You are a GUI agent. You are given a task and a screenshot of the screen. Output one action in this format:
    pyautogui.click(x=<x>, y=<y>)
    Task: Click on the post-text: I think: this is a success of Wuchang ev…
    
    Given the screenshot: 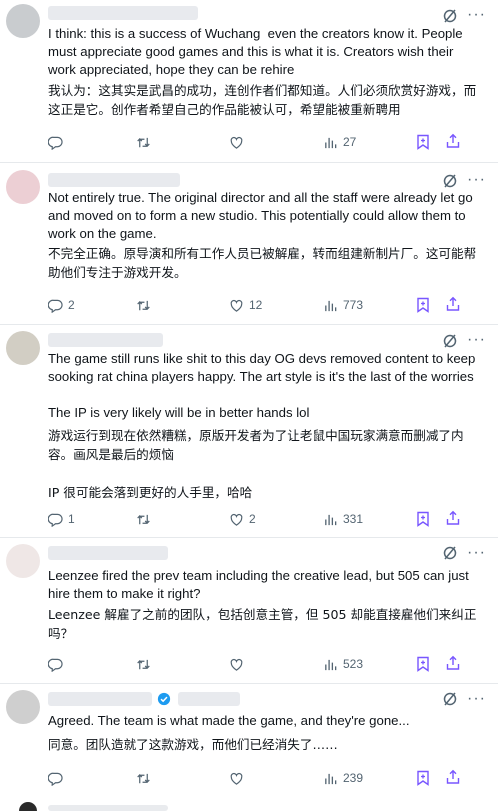 What is the action you would take?
    pyautogui.click(x=257, y=51)
    